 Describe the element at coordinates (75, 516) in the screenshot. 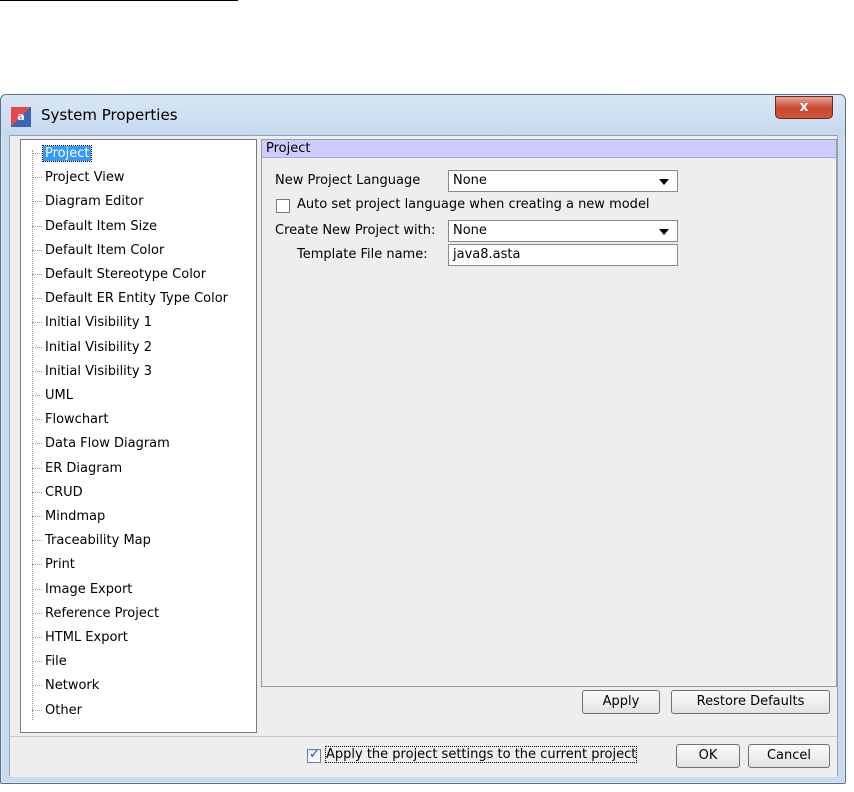

I see `tree-item-label: Mindmap` at that location.